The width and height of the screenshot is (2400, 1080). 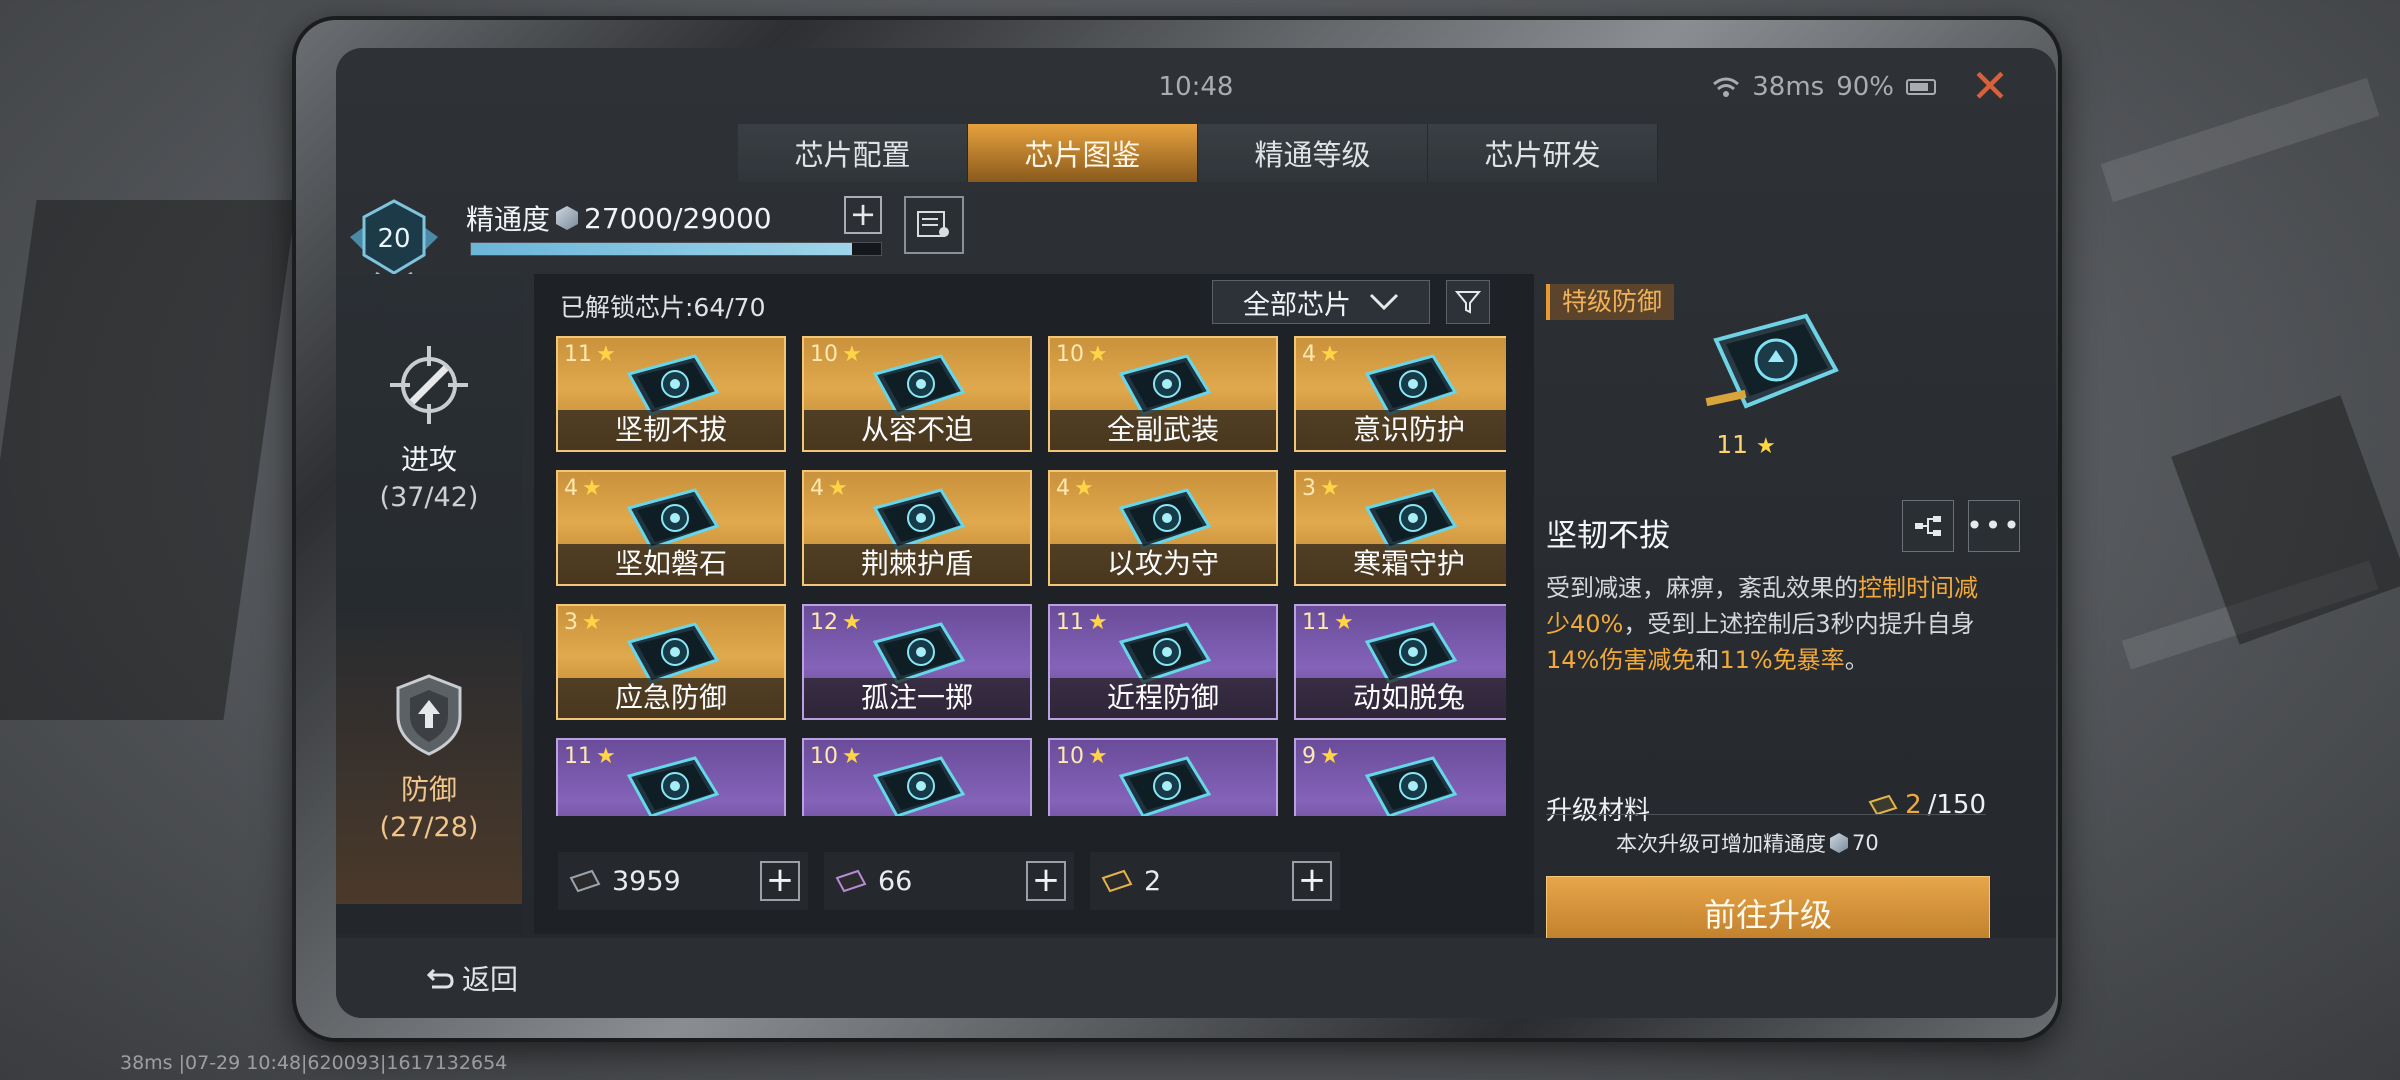 I want to click on filter-button, so click(x=1468, y=302).